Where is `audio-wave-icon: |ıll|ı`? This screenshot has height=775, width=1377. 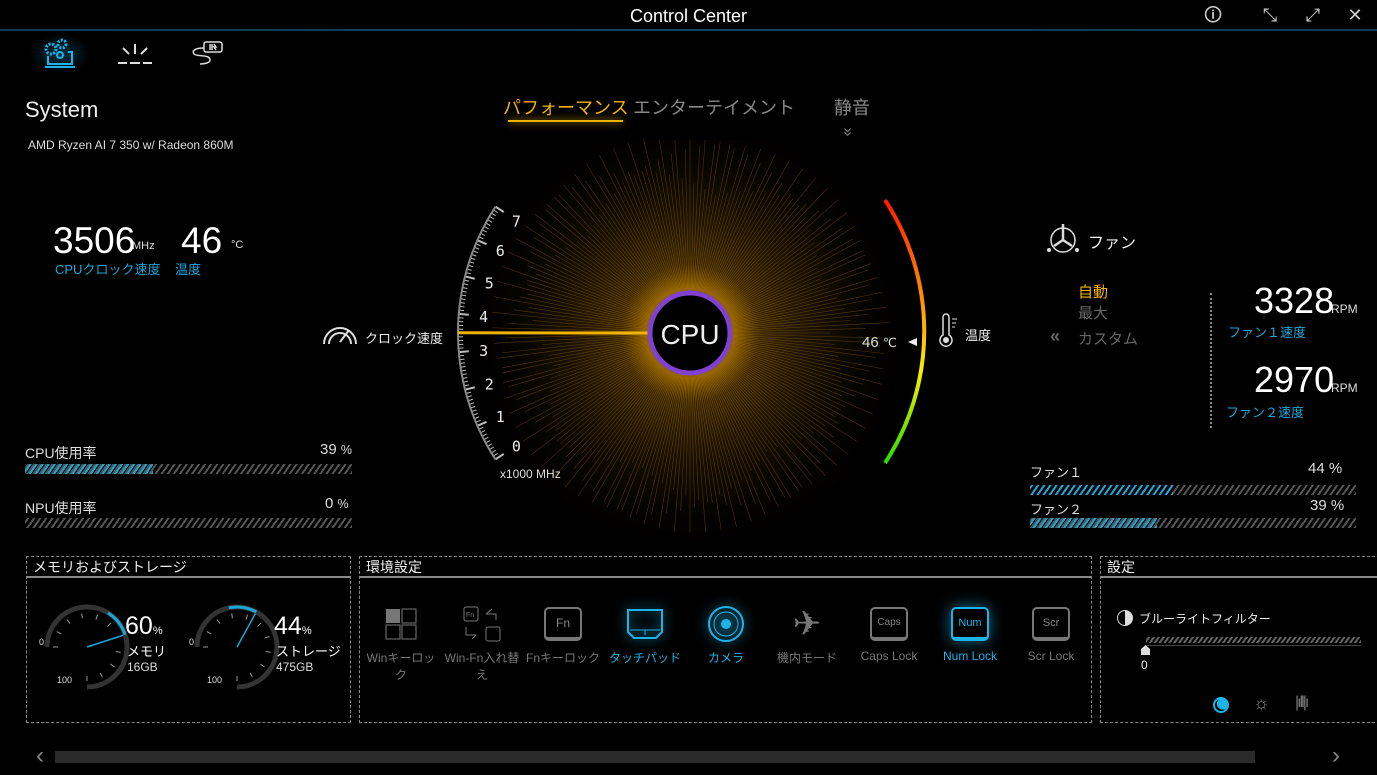 audio-wave-icon: |ıll|ı is located at coordinates (1302, 703).